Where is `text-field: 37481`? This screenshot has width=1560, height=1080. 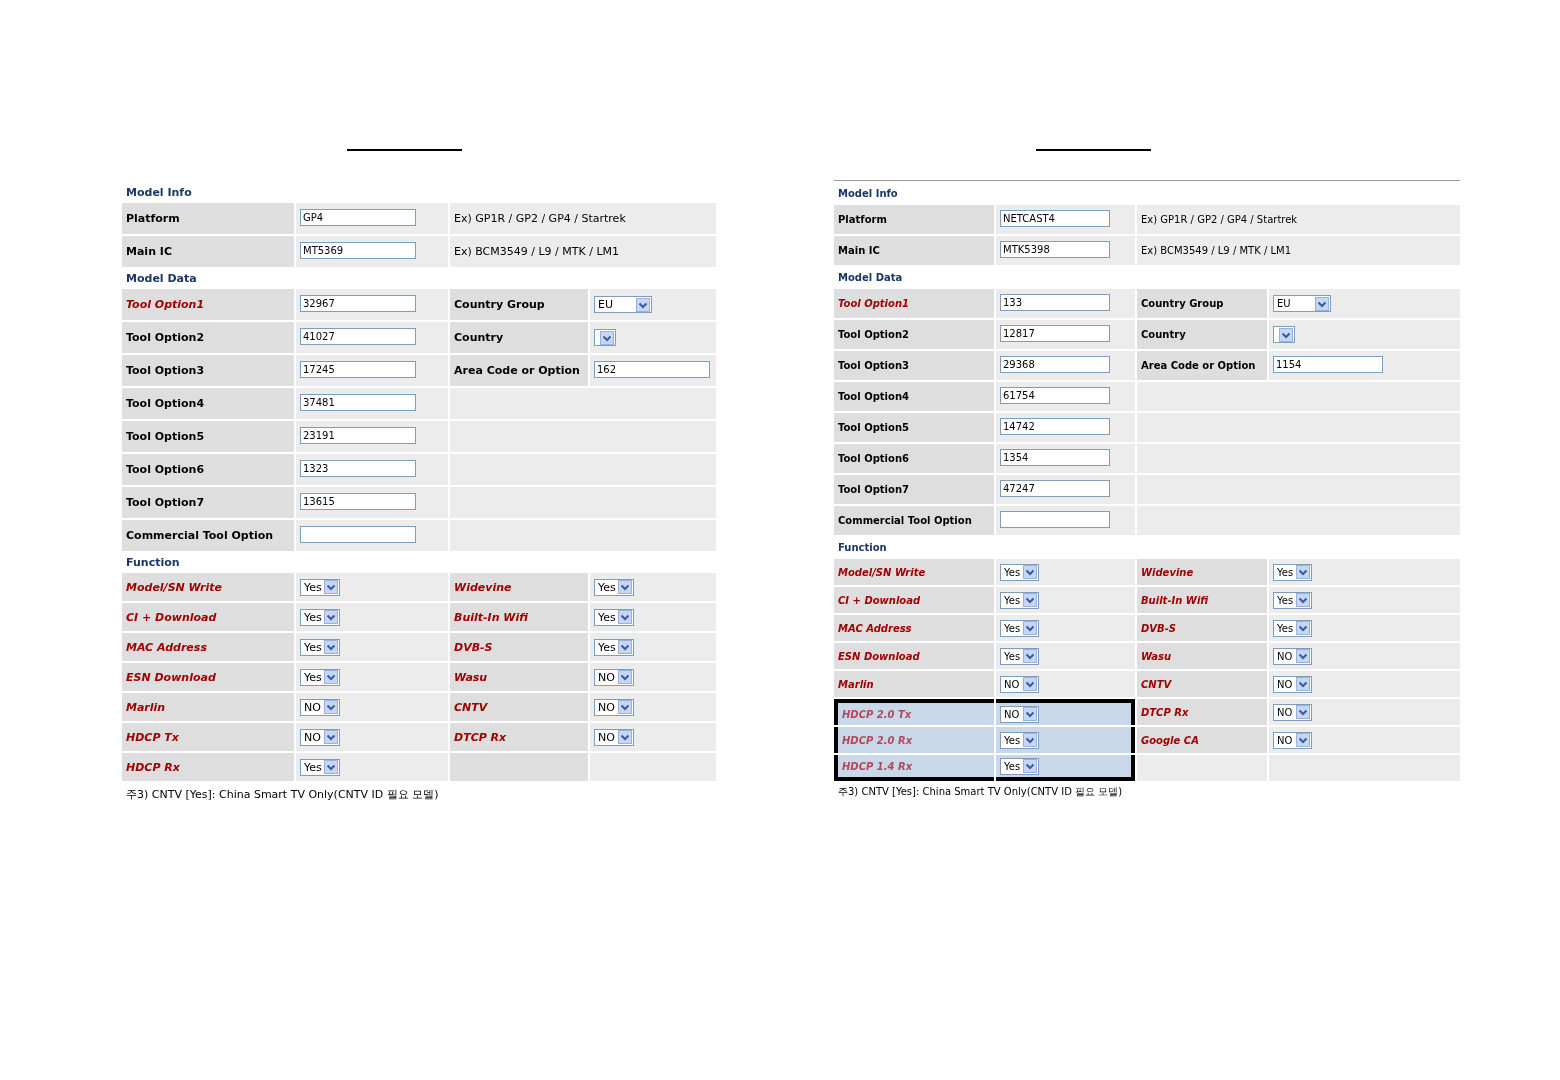
text-field: 37481 is located at coordinates (358, 402).